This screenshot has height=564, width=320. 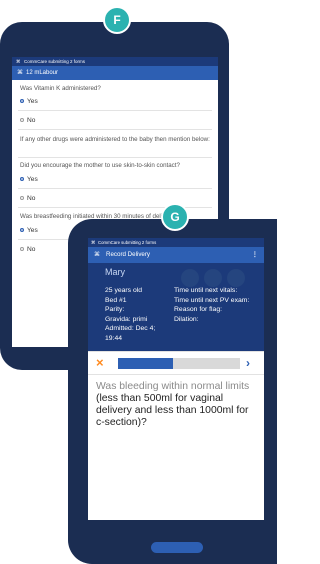 I want to click on question-nav-bar: × ›, so click(x=176, y=363).